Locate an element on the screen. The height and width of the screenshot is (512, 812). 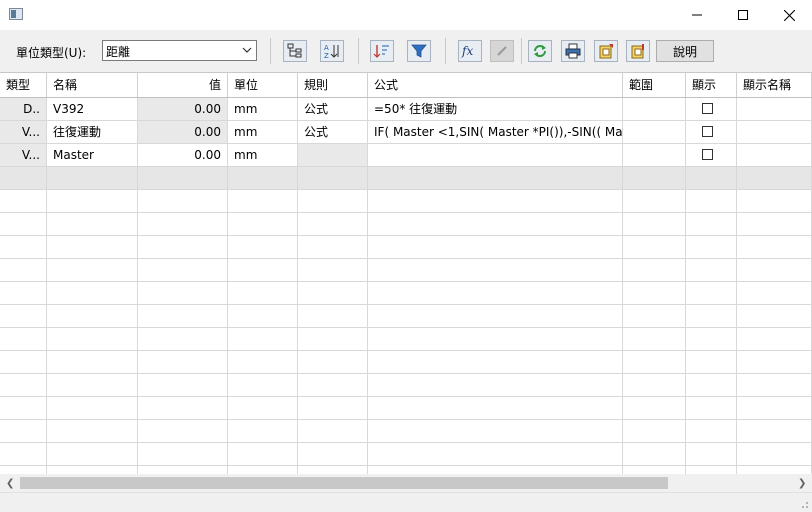
export-icon is located at coordinates (606, 51).